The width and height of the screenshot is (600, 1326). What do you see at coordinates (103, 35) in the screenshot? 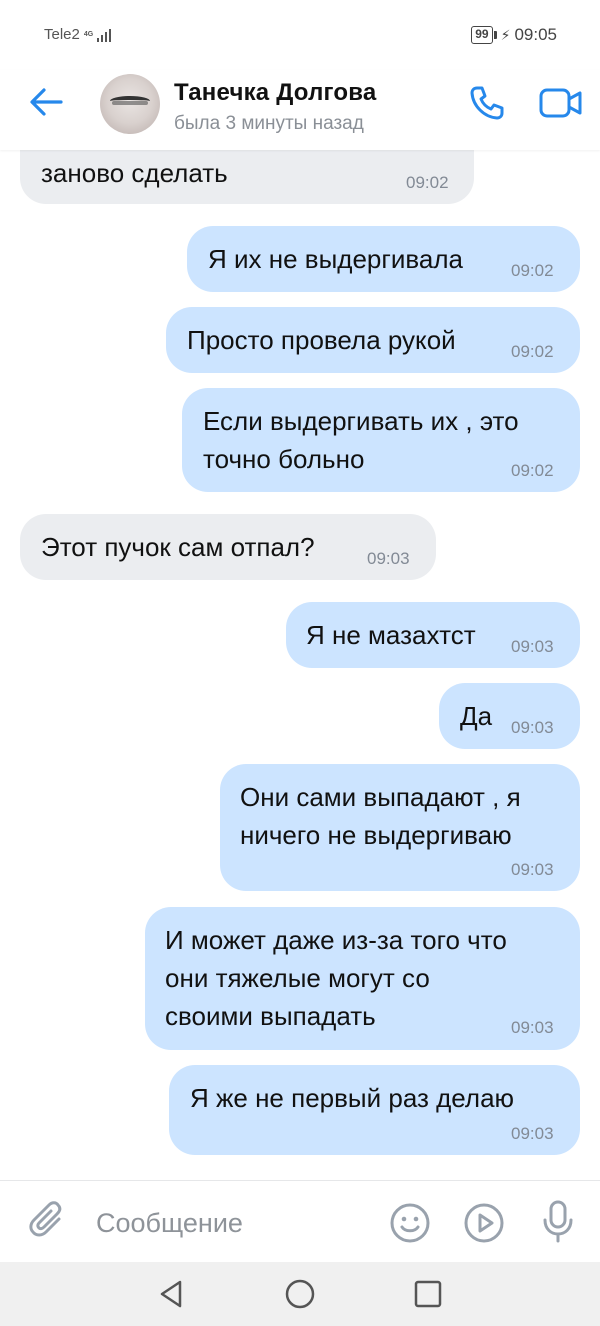
I see `signal-icon` at bounding box center [103, 35].